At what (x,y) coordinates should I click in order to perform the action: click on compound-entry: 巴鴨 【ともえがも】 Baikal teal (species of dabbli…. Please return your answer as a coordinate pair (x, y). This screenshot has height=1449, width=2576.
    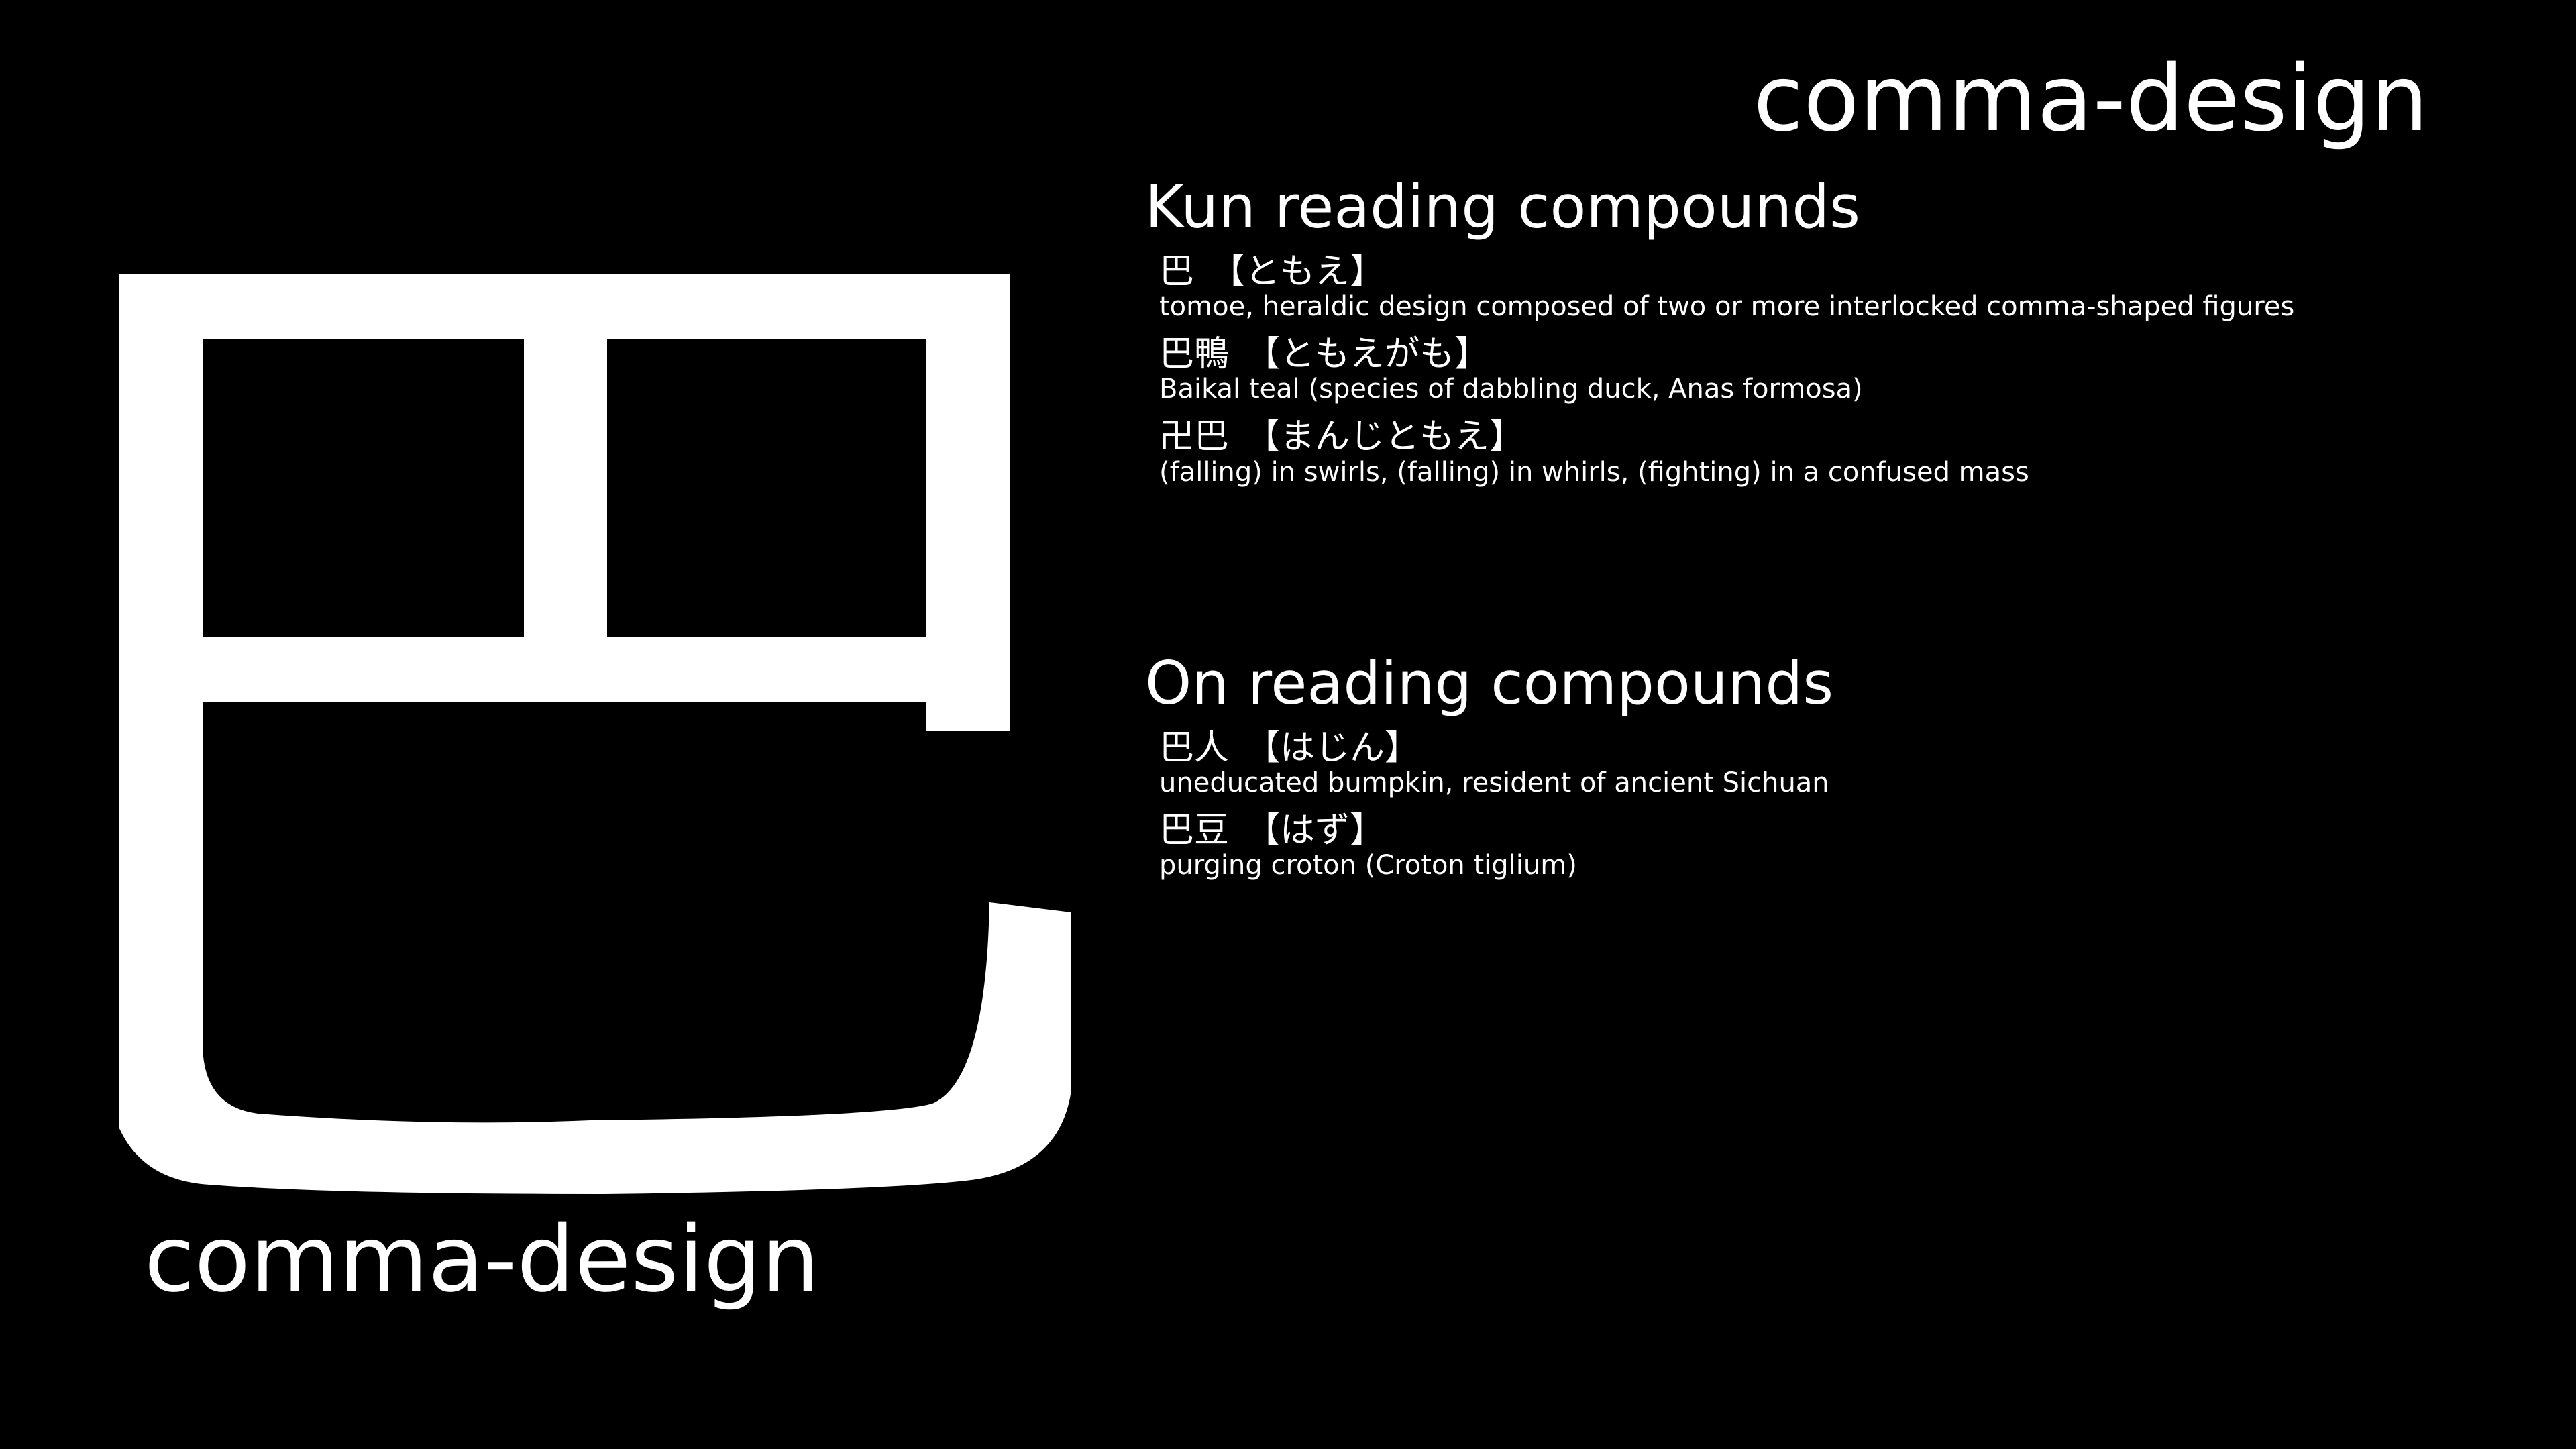
    Looking at the image, I should click on (1816, 370).